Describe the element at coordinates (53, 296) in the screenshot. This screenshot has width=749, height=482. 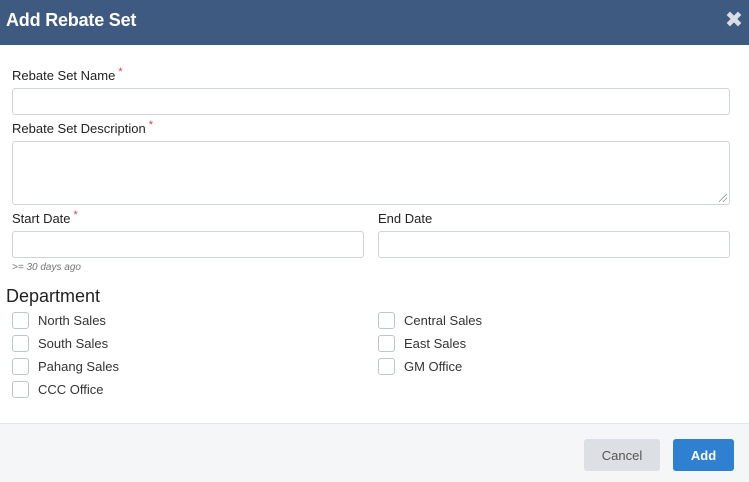
I see `department-title: Department` at that location.